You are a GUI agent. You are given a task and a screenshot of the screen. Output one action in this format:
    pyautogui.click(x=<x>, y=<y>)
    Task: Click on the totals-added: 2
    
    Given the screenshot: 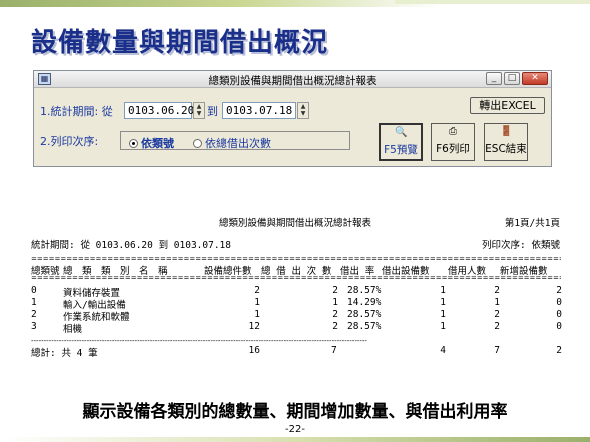 What is the action you would take?
    pyautogui.click(x=559, y=350)
    